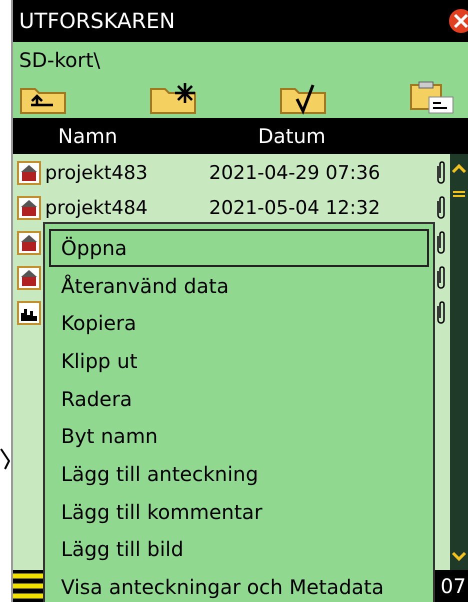 Image resolution: width=468 pixels, height=602 pixels. I want to click on menu-item: Kopiera, so click(239, 323).